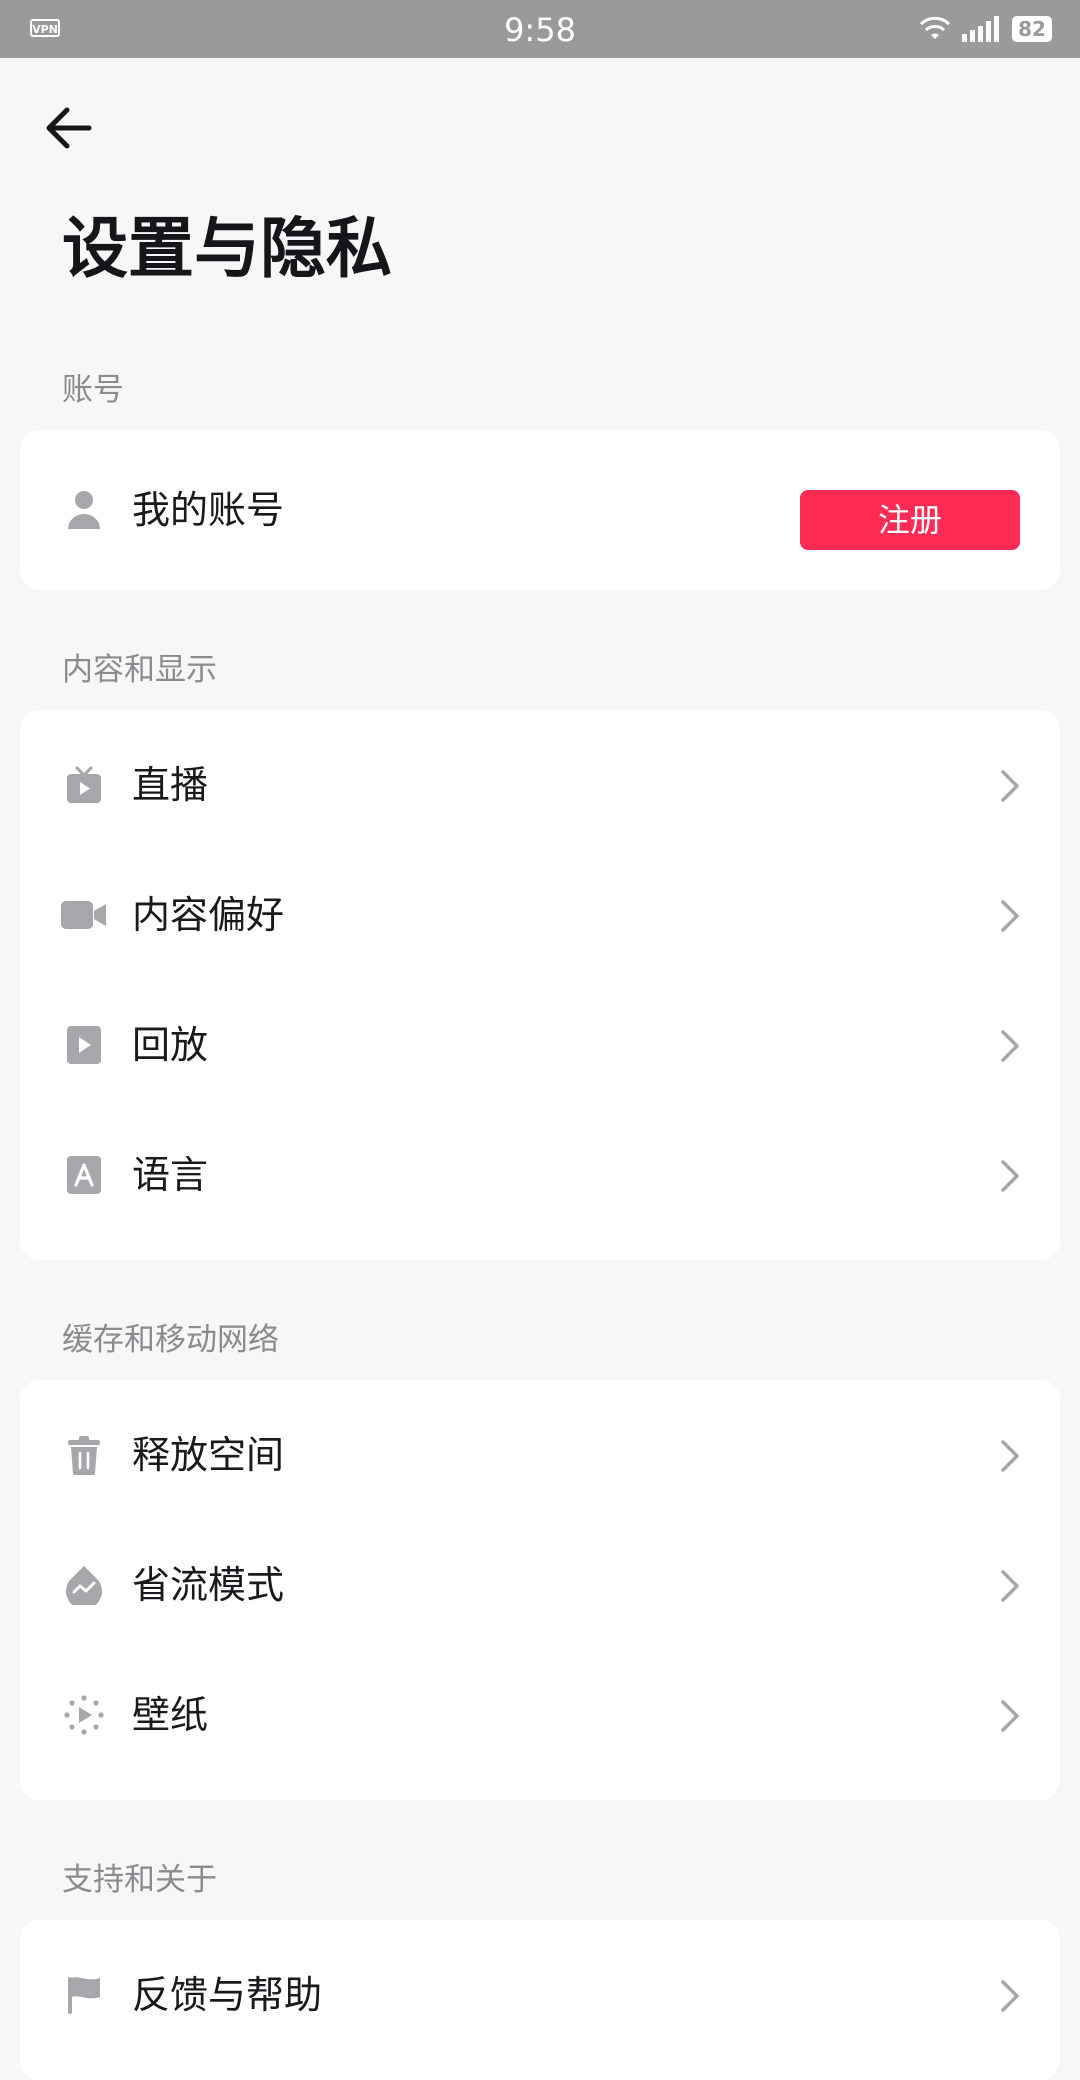  What do you see at coordinates (227, 248) in the screenshot?
I see `page-title: 设置与隐私` at bounding box center [227, 248].